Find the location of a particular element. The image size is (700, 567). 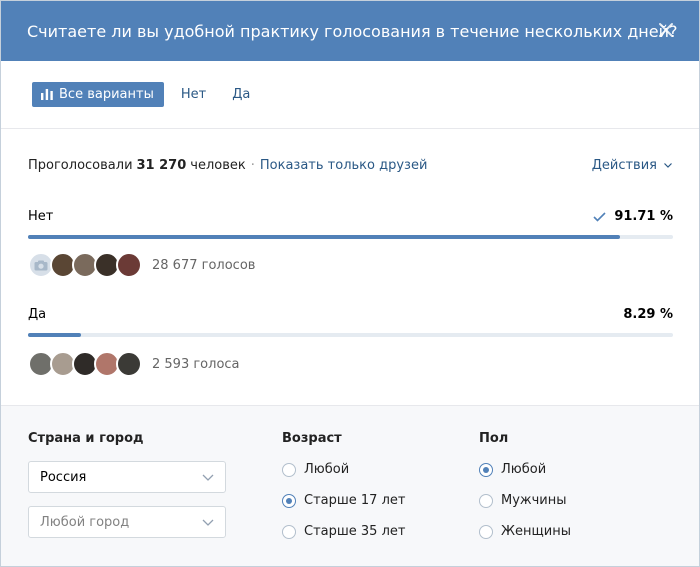

voter-count: 31 270 is located at coordinates (161, 165).